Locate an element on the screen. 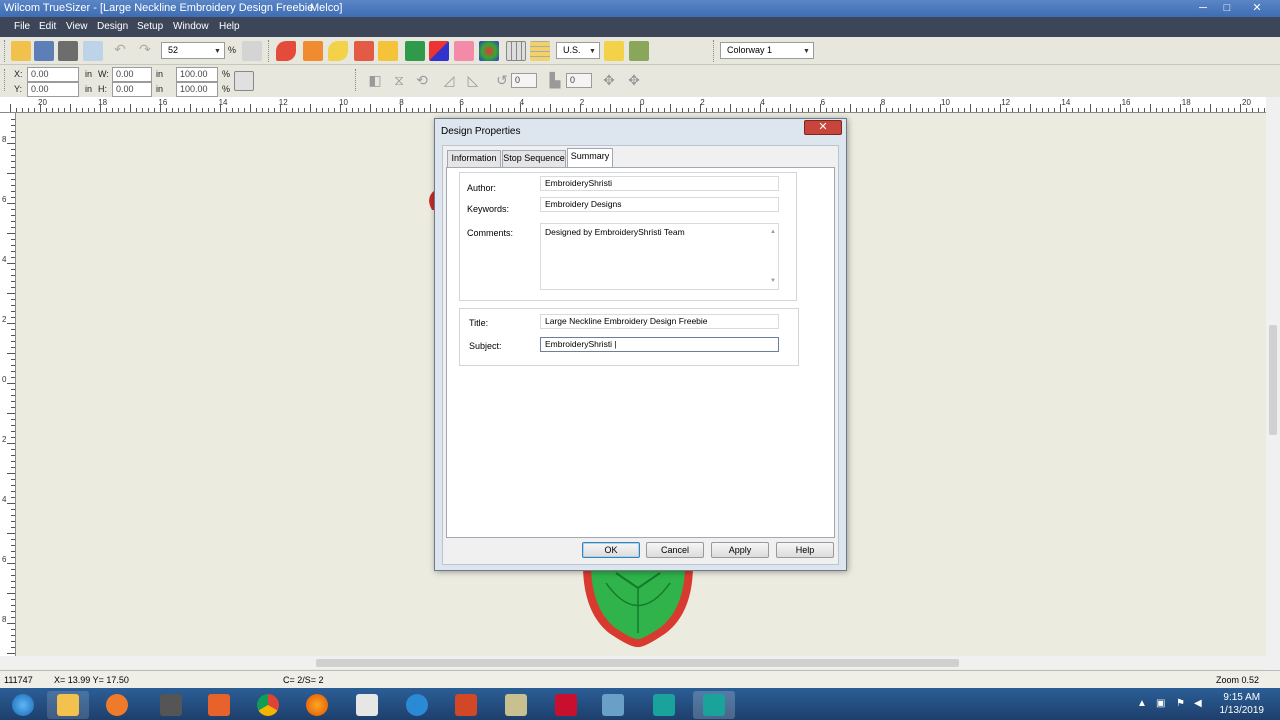 The image size is (1280, 720). system-clock: 9:15 AM 1/13/2019 is located at coordinates (1242, 704).